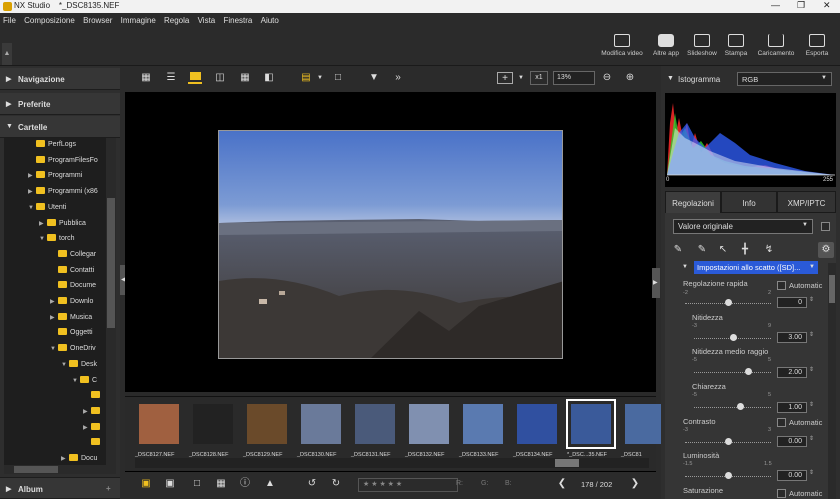 This screenshot has width=840, height=499. What do you see at coordinates (146, 484) in the screenshot?
I see `stack-icon: ▣` at bounding box center [146, 484].